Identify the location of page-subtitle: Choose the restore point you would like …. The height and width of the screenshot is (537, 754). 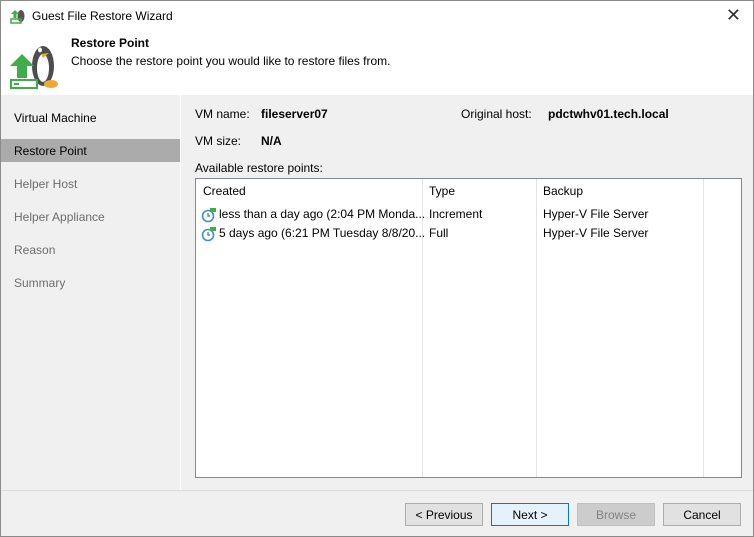
(231, 61).